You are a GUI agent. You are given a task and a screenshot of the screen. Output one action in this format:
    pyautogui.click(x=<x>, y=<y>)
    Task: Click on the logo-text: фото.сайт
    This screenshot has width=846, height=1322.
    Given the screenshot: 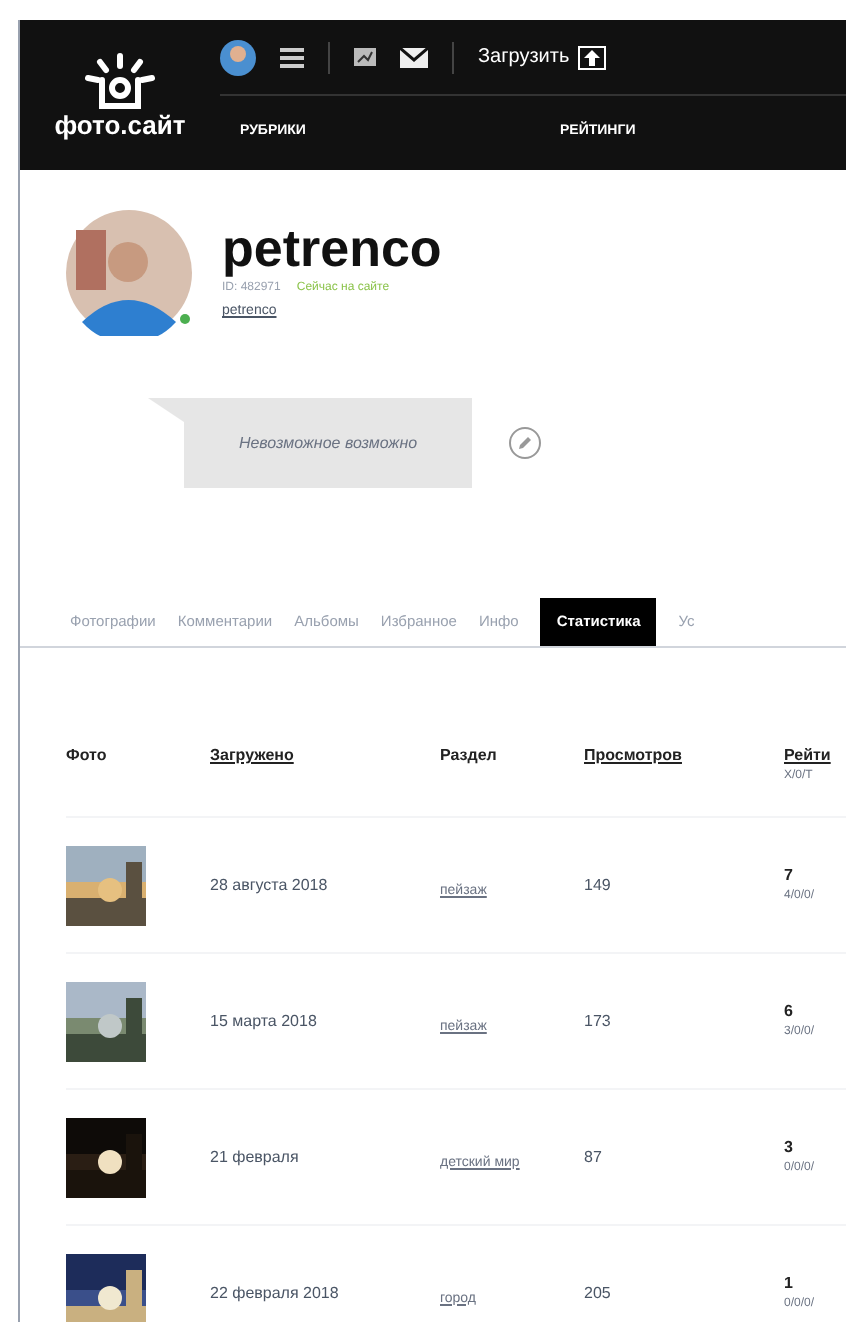 What is the action you would take?
    pyautogui.click(x=120, y=125)
    